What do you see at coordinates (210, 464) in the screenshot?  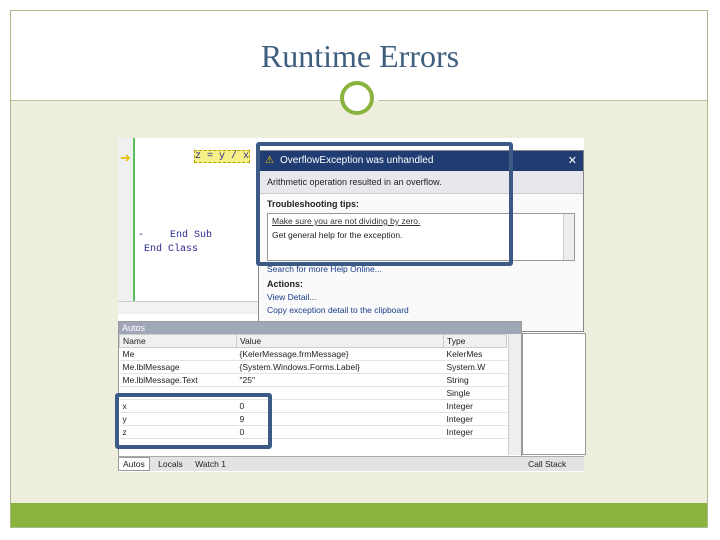 I see `tab-watch: Watch 1` at bounding box center [210, 464].